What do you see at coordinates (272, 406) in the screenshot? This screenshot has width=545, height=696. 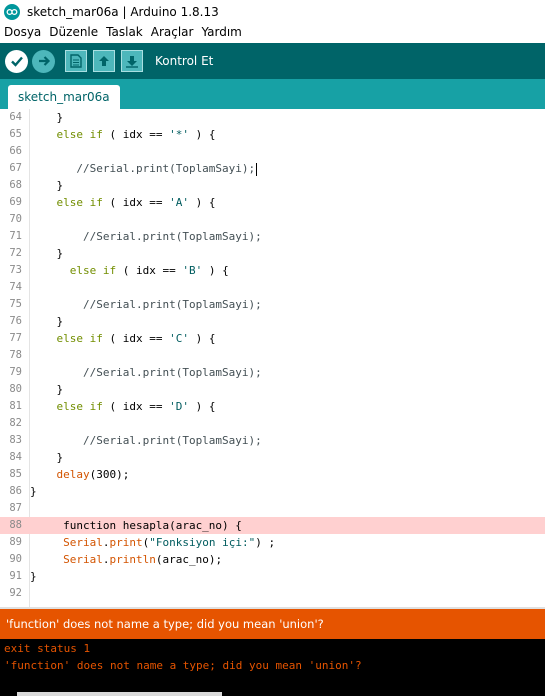 I see `code-line-81: 81 else if ( idx == 'D' ) {` at bounding box center [272, 406].